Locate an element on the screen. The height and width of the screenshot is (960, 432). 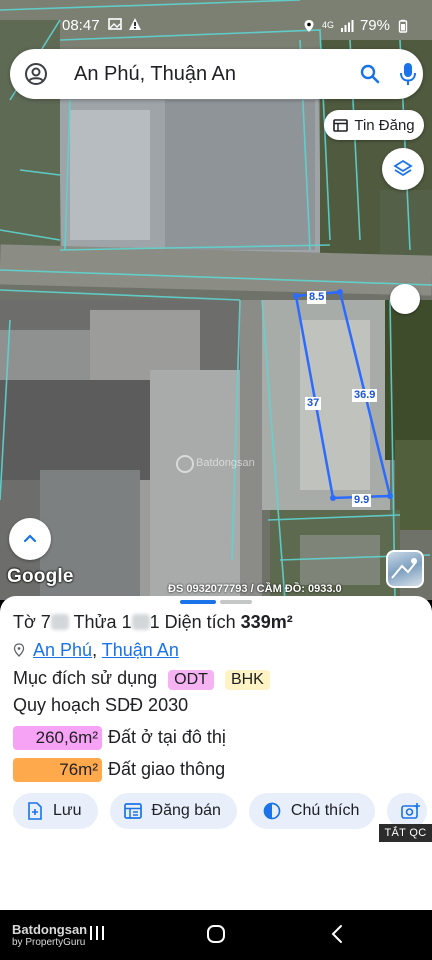
batdongsan-watermark-logo: Batdongsan is located at coordinates (215, 464).